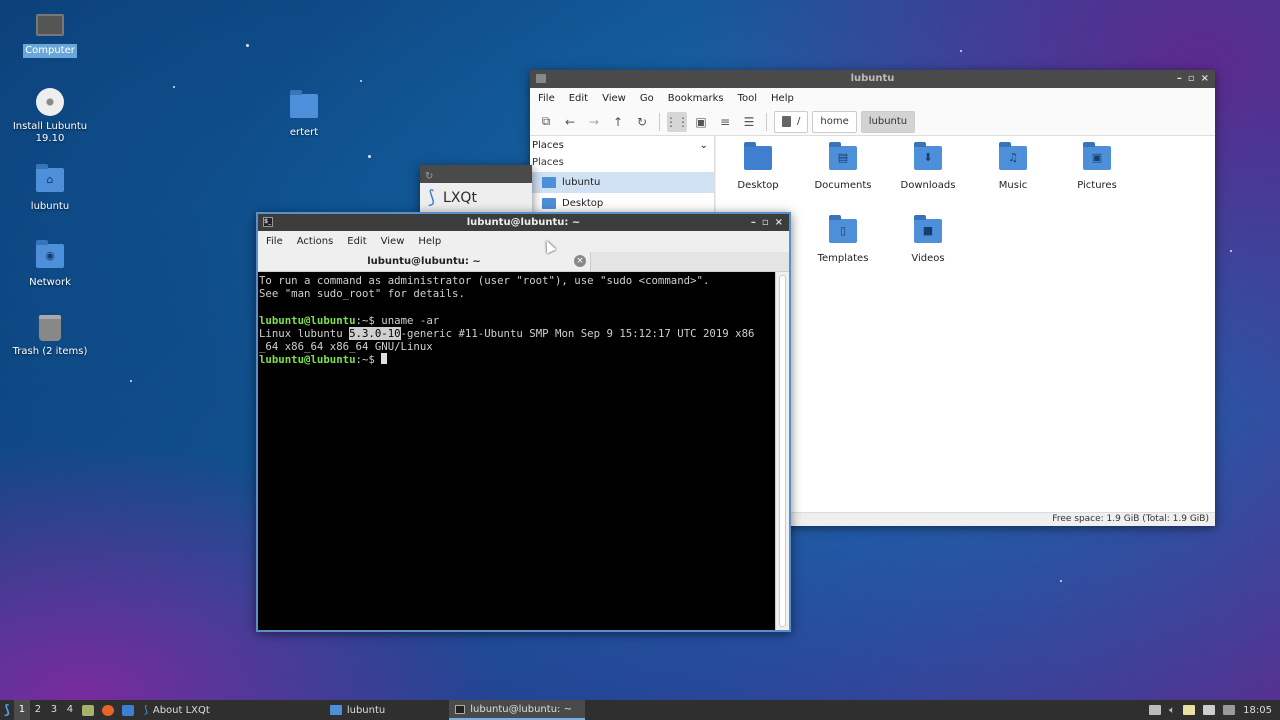 The image size is (1280, 720). I want to click on task-label: About LXQt, so click(181, 710).